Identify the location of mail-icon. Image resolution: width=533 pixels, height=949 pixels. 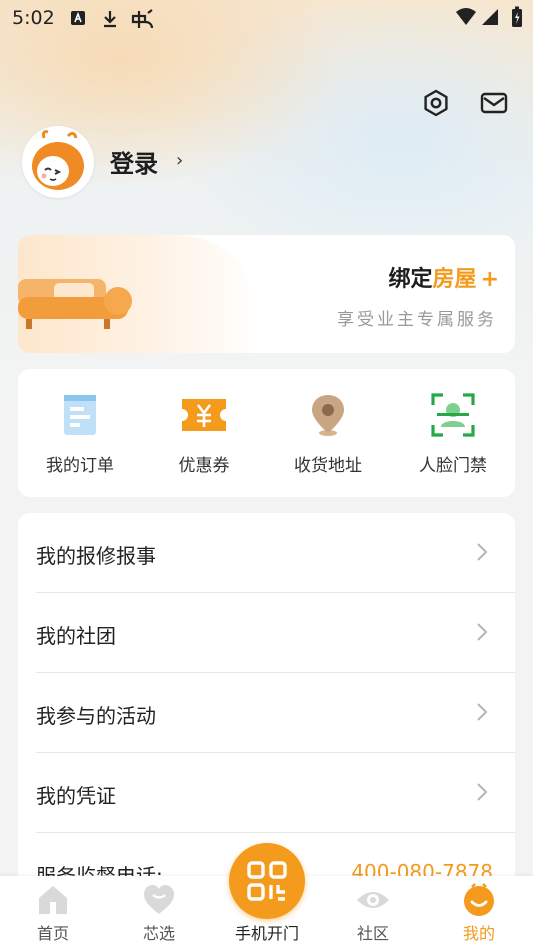
(494, 103).